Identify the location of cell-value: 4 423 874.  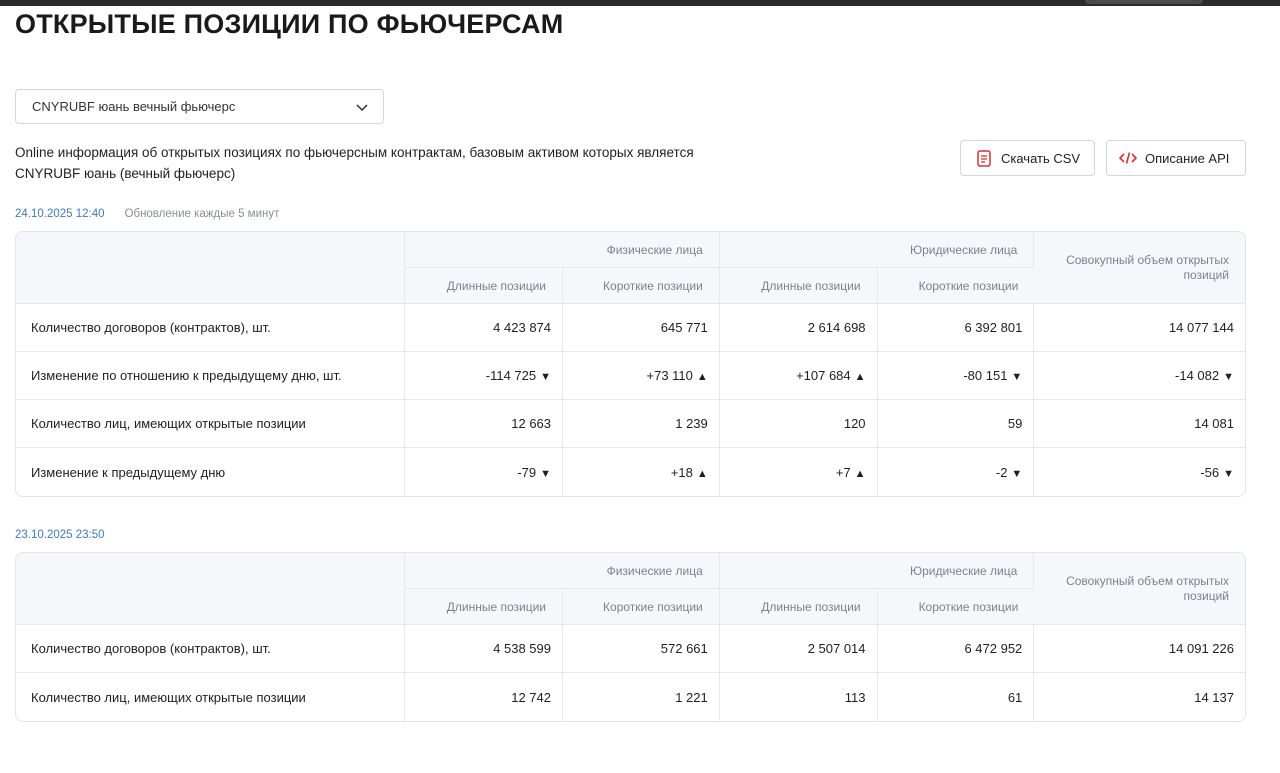
(522, 327).